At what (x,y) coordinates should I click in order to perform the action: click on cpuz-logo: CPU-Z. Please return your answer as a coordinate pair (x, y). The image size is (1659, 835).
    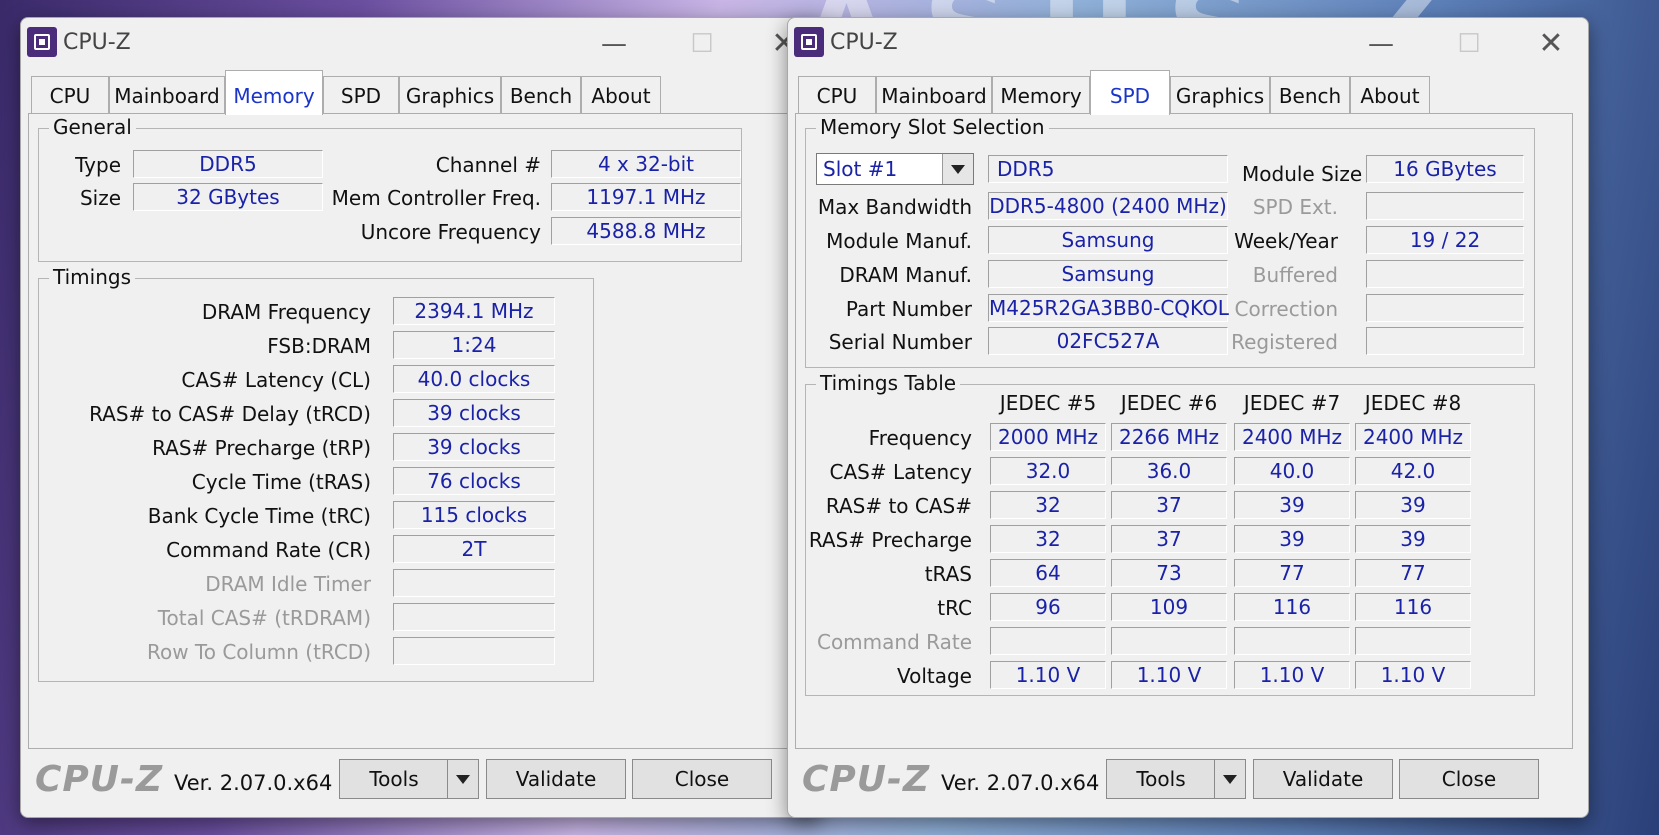
    Looking at the image, I should click on (99, 779).